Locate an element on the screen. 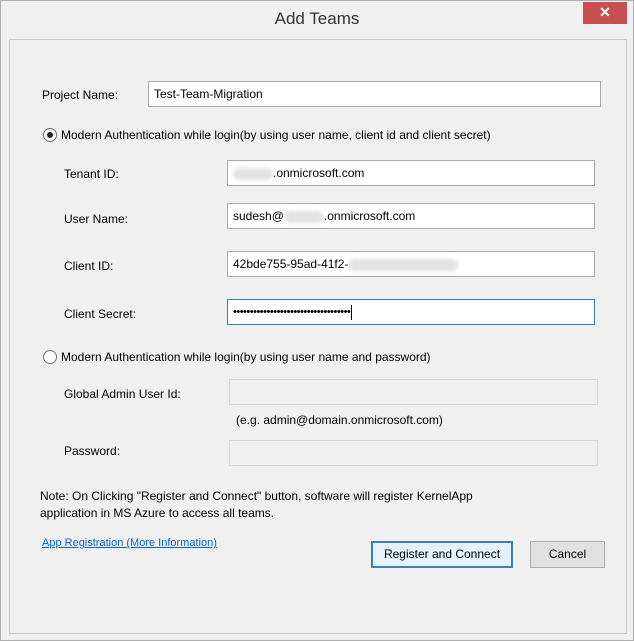 Image resolution: width=634 pixels, height=641 pixels. client-secret-label: Client Secret: is located at coordinates (100, 314).